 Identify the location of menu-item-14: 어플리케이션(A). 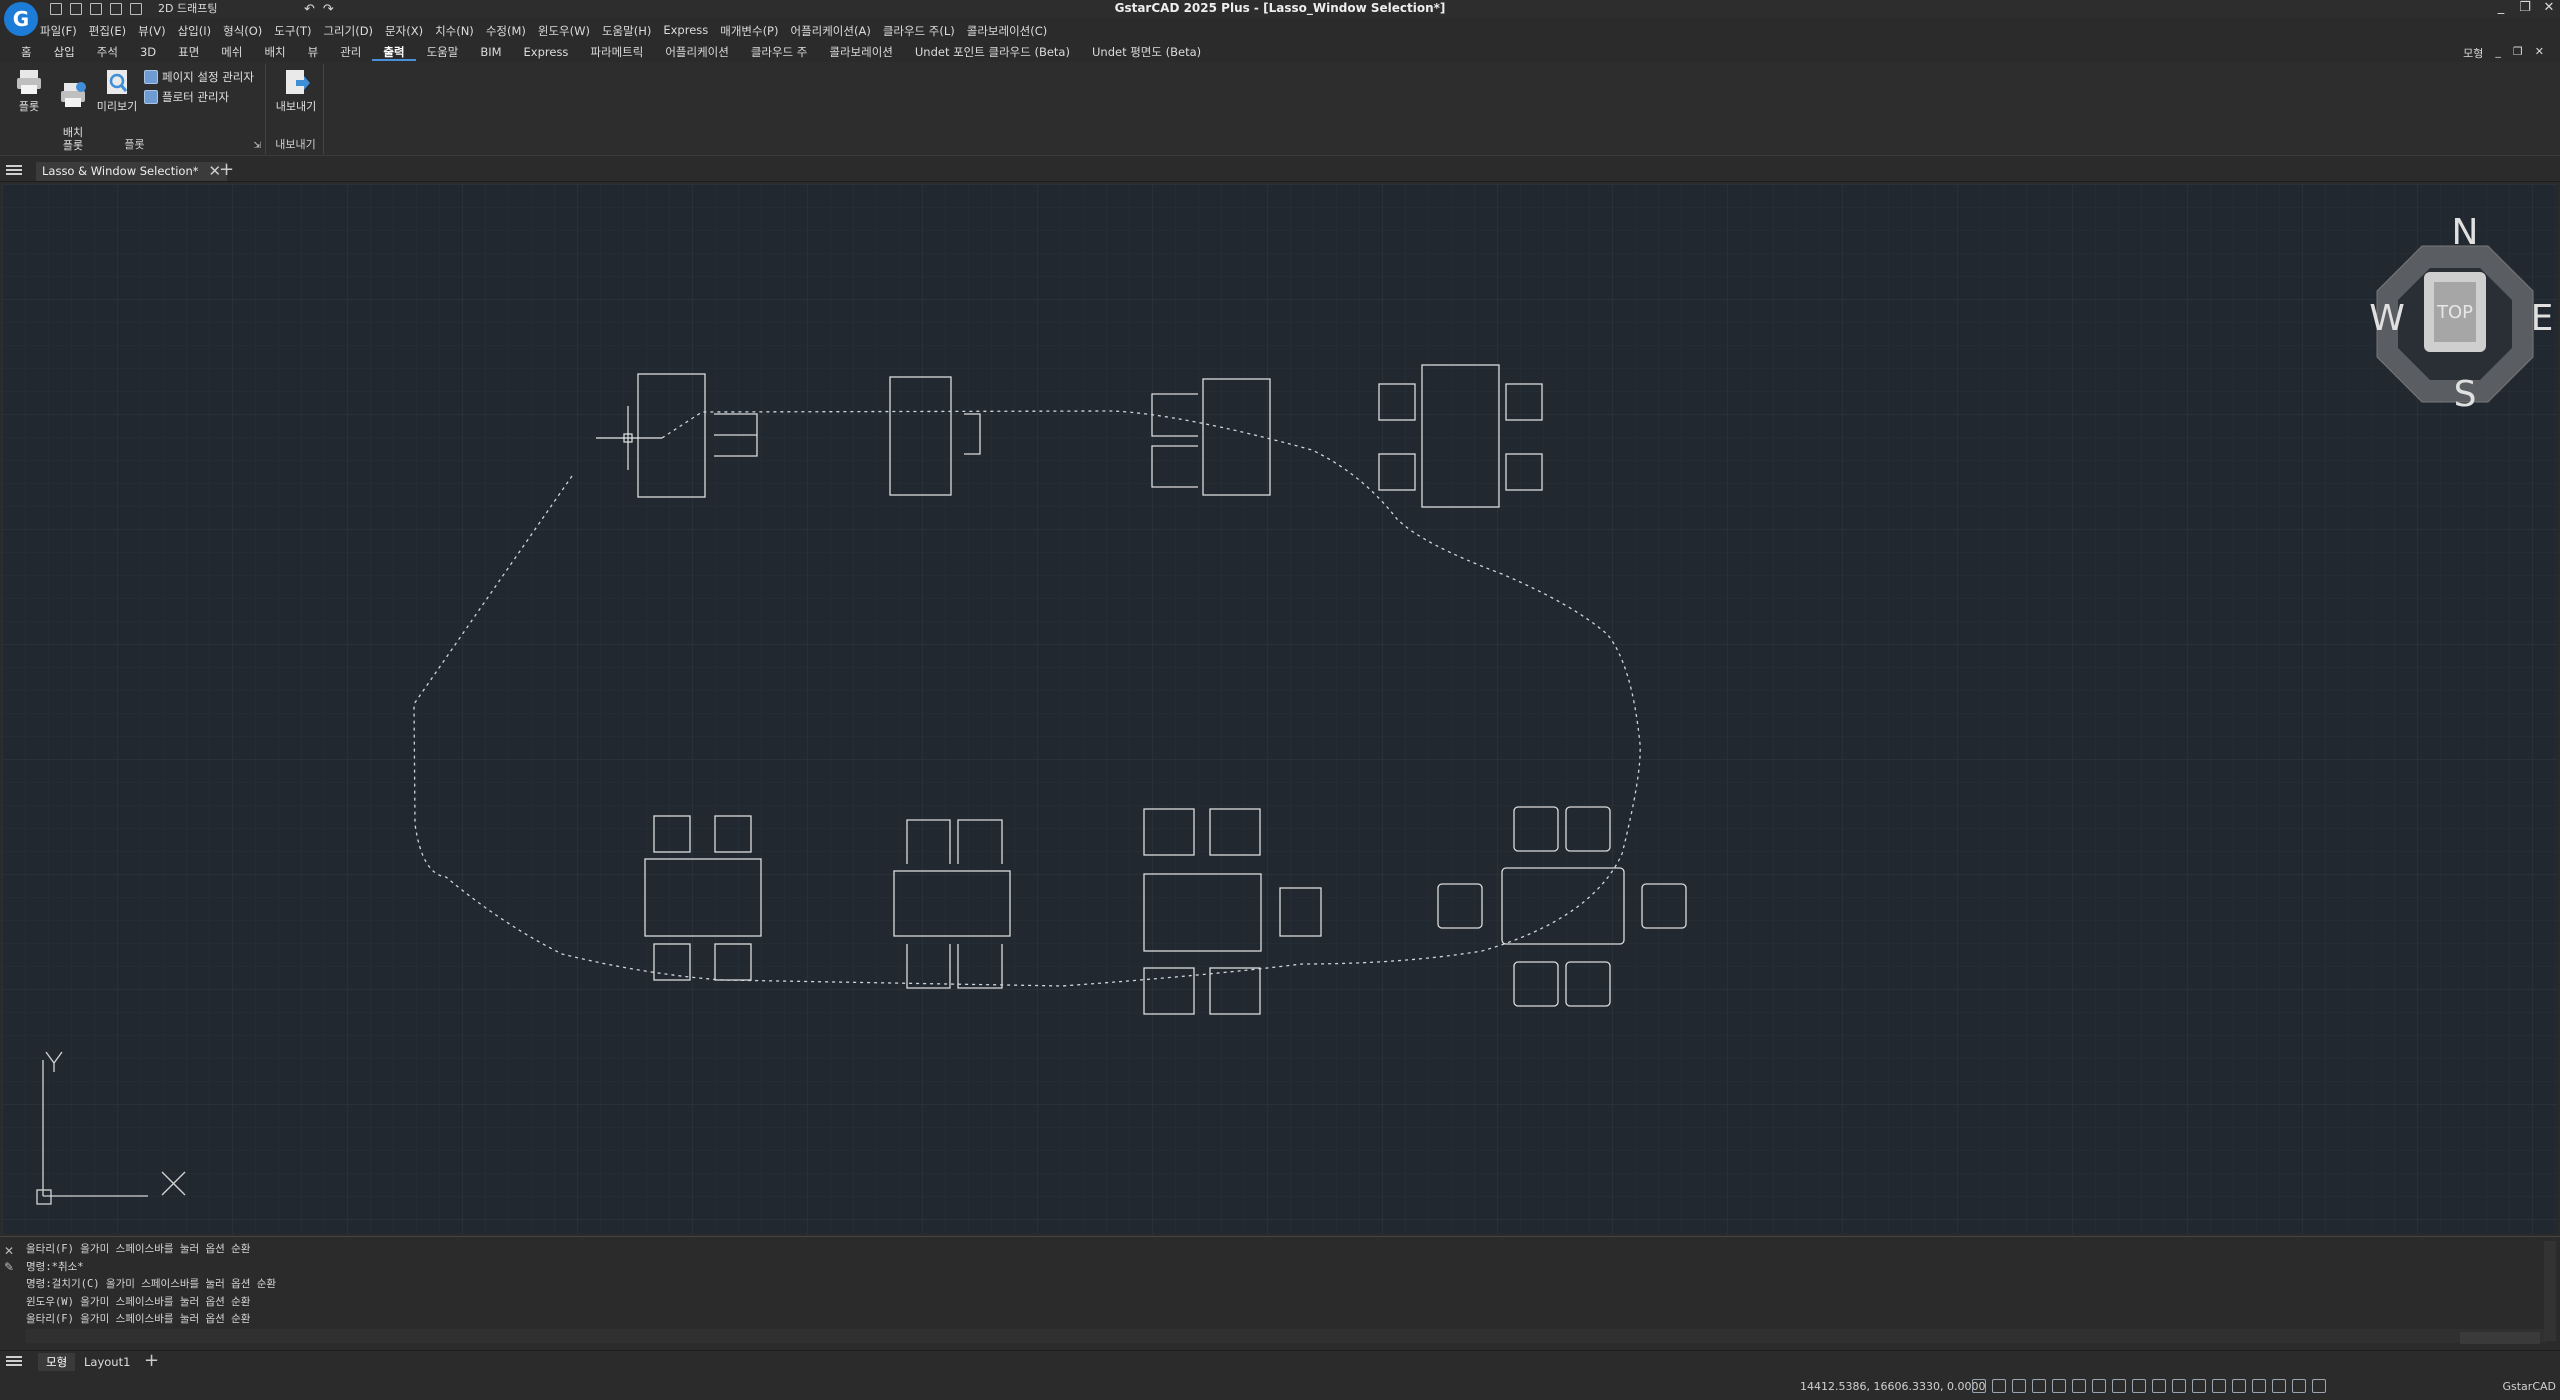
(830, 31).